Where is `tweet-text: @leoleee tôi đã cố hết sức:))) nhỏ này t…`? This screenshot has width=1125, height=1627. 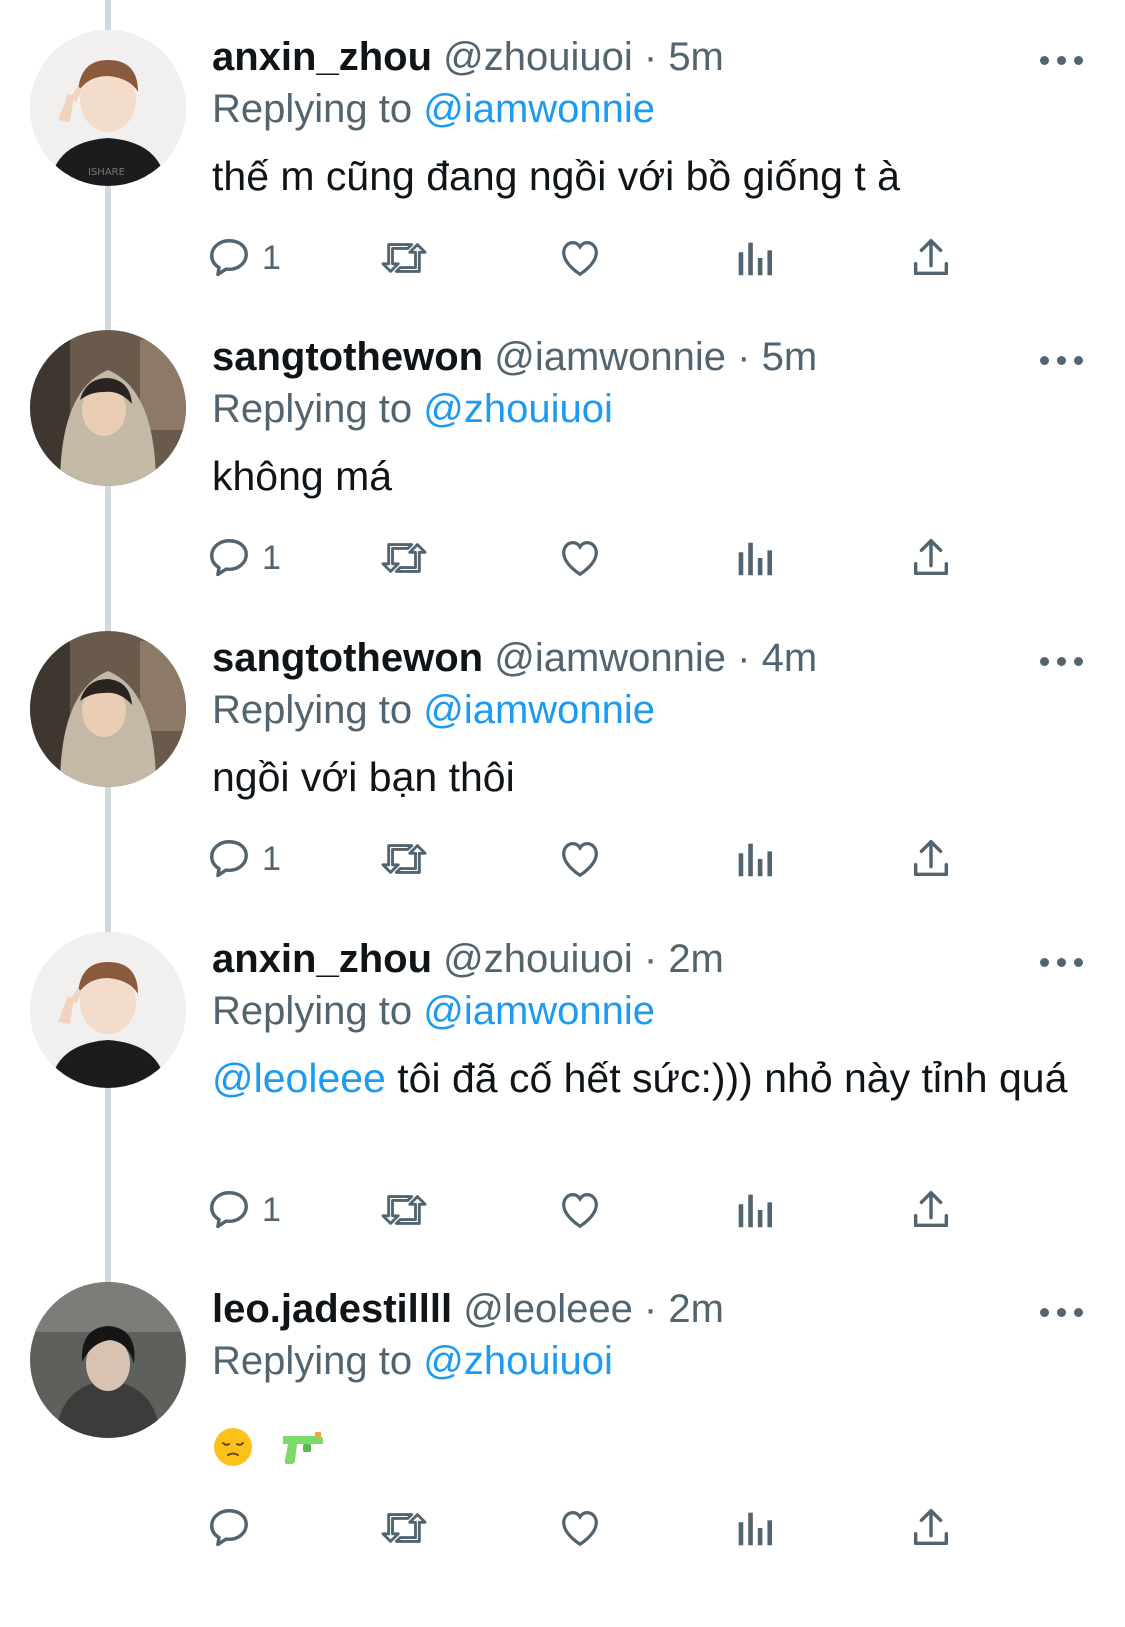 tweet-text: @leoleee tôi đã cố hết sức:))) nhỏ này t… is located at coordinates (647, 1078).